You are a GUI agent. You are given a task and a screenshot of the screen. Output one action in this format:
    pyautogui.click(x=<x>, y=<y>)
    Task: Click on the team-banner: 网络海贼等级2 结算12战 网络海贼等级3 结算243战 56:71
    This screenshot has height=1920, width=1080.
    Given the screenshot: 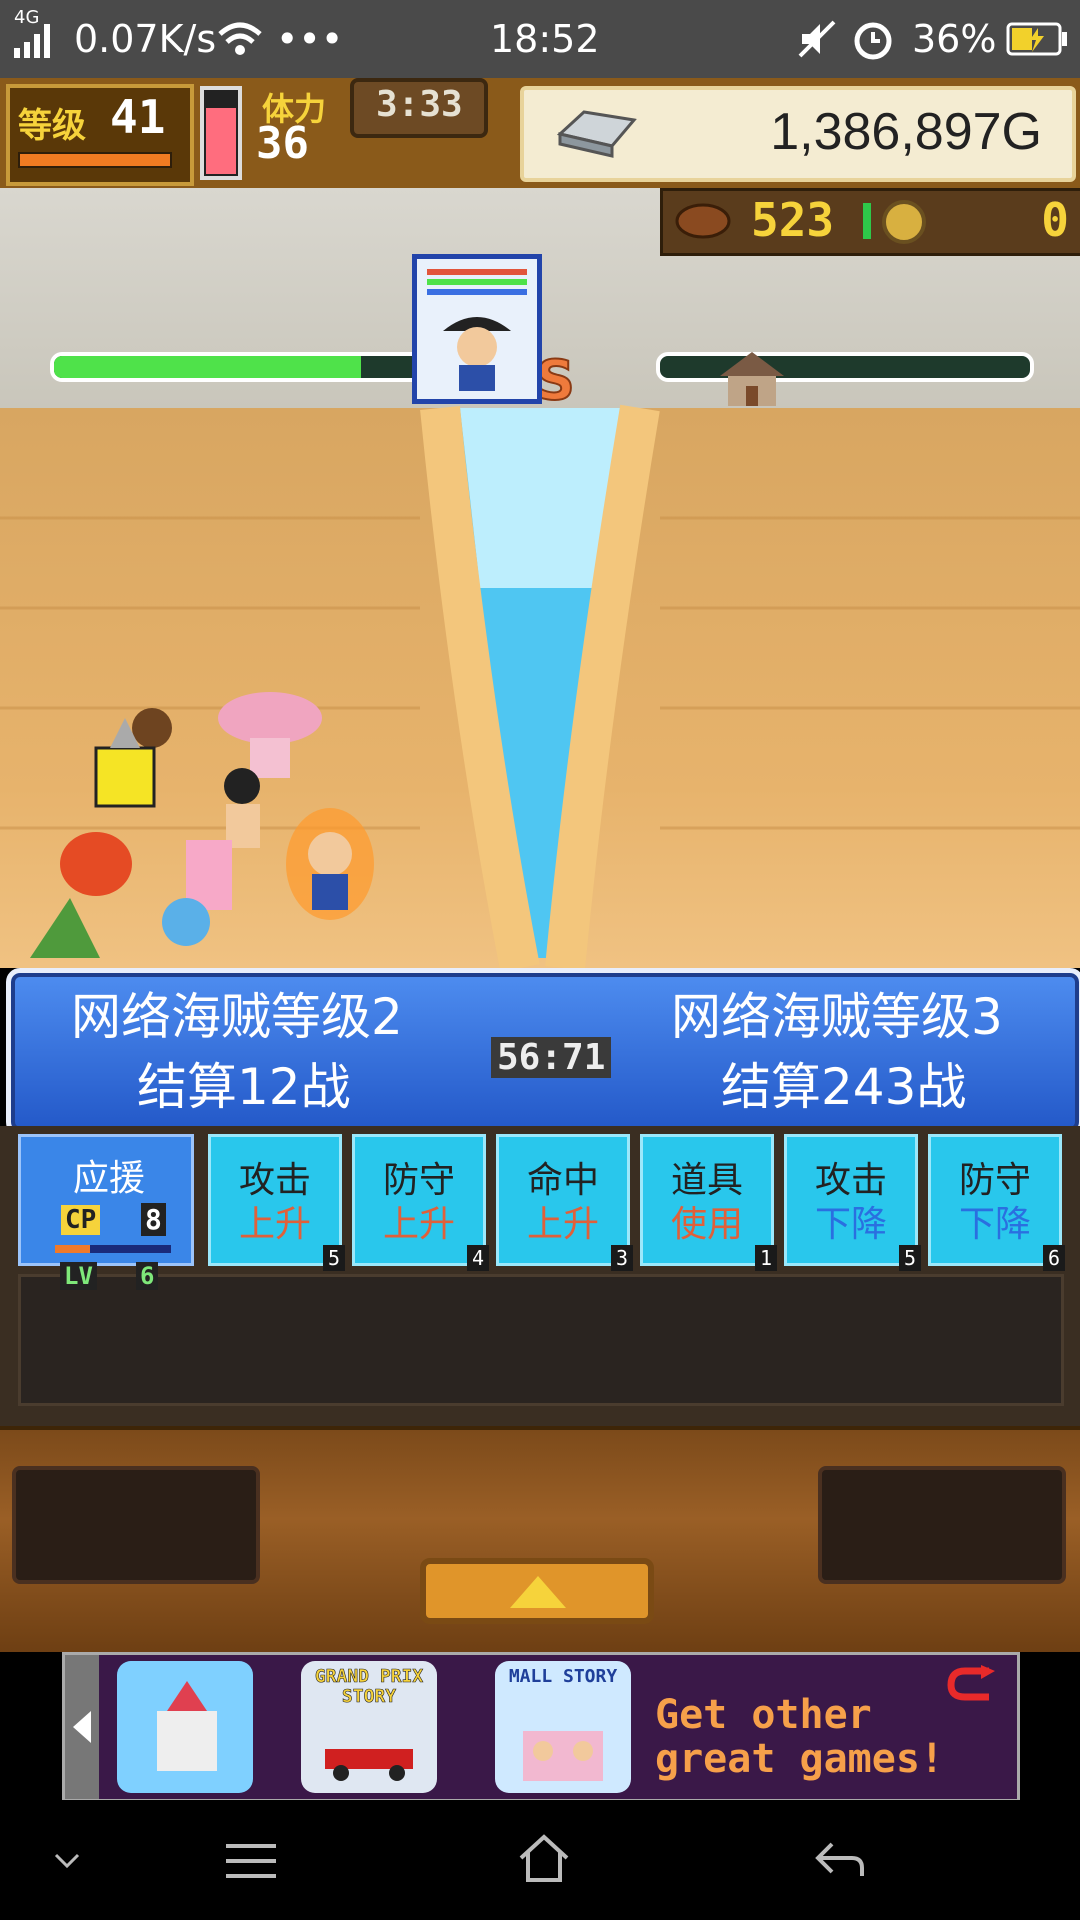 What is the action you would take?
    pyautogui.click(x=543, y=1052)
    